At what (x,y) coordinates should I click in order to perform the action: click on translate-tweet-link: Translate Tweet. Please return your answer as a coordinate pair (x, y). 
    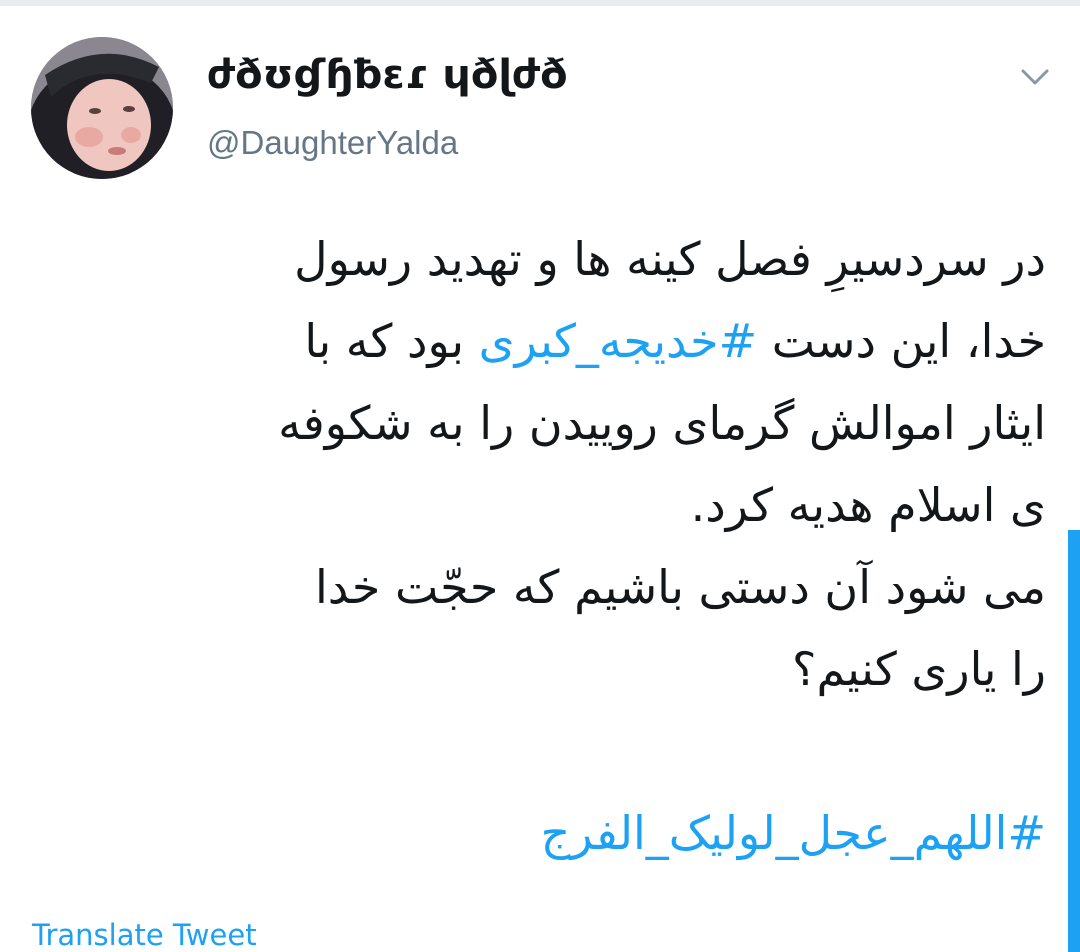
    Looking at the image, I should click on (144, 935).